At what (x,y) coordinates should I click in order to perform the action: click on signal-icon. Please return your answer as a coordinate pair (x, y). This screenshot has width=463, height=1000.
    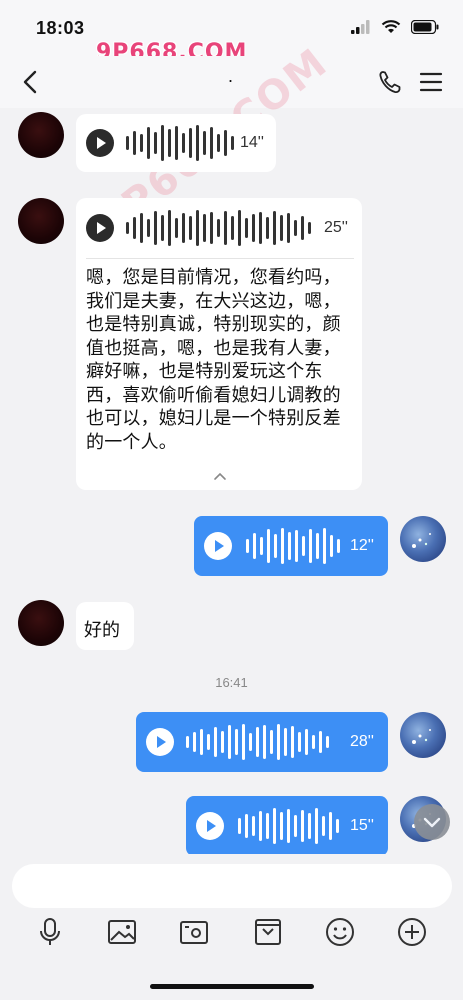
    Looking at the image, I should click on (360, 27).